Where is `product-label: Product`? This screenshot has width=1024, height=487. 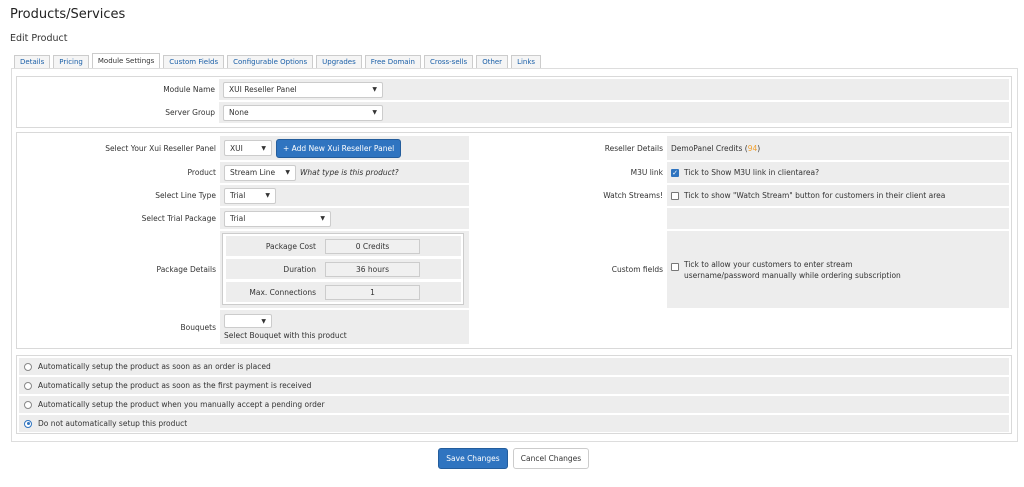 product-label: Product is located at coordinates (119, 172).